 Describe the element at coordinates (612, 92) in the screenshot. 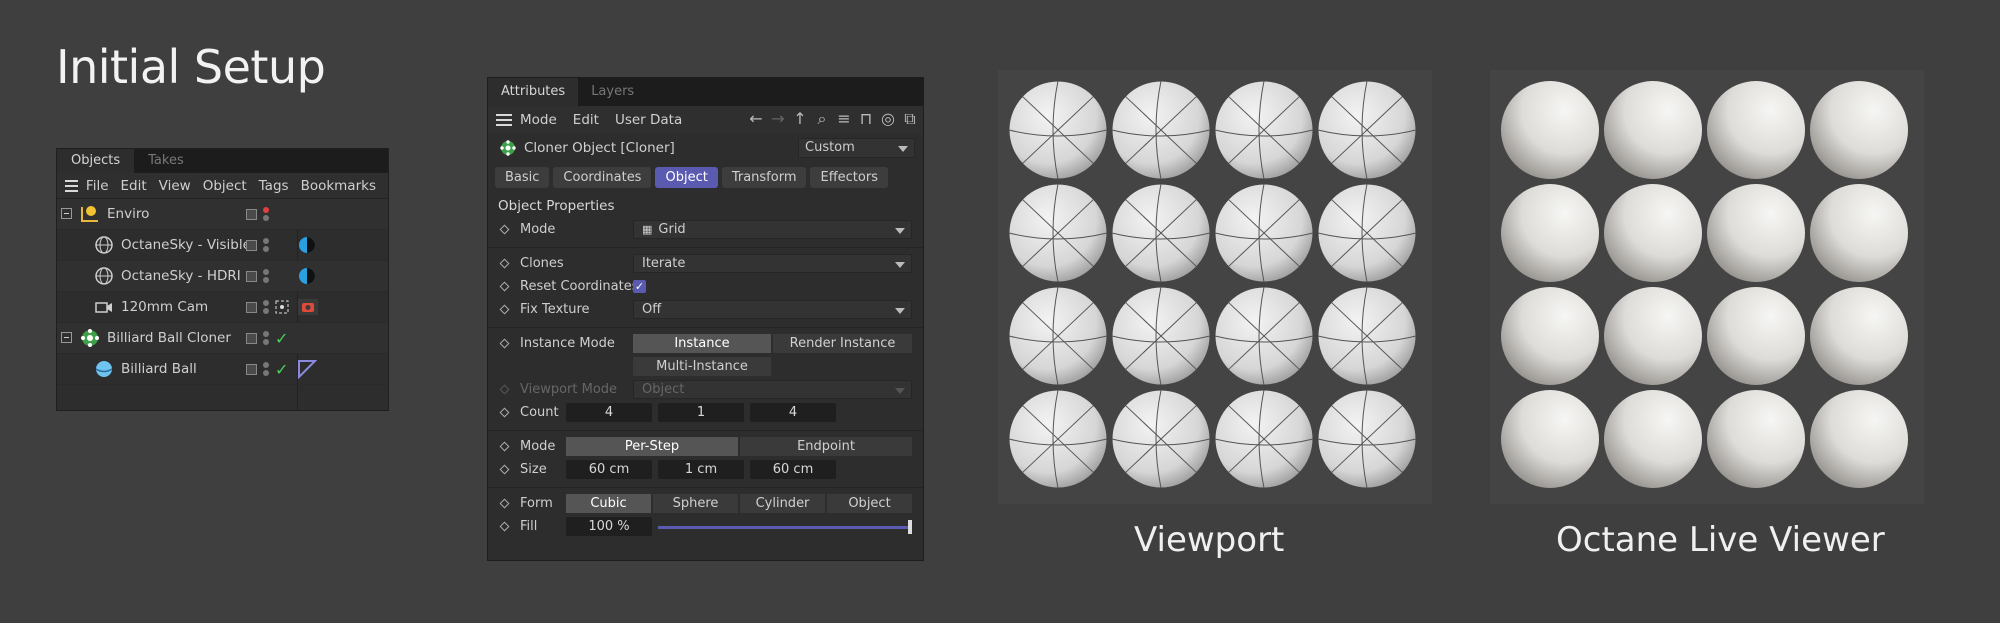

I see `tab-layers: Layers` at that location.